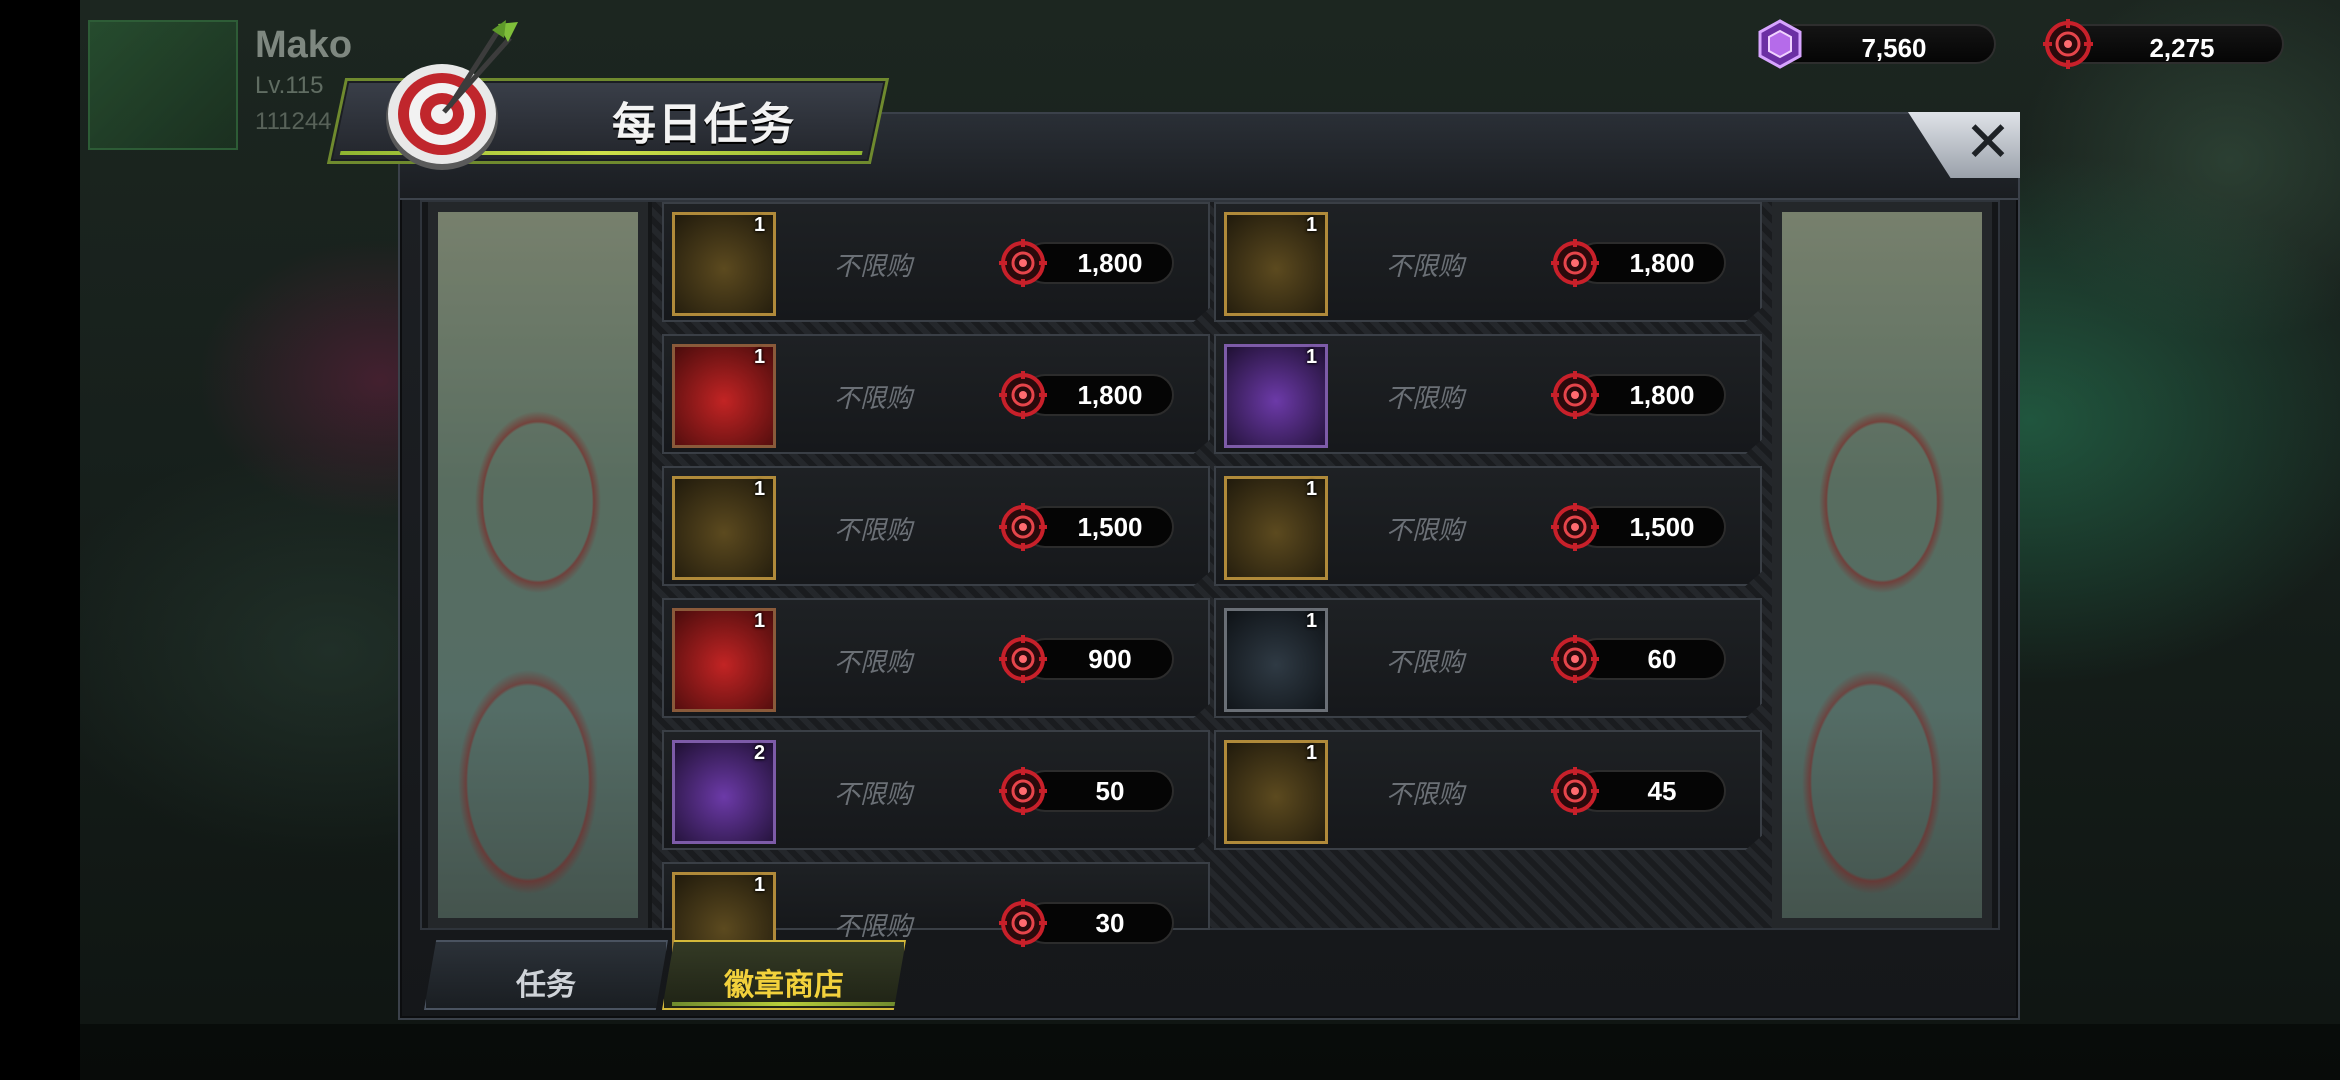 The height and width of the screenshot is (1080, 2340). I want to click on currency-gems: 7,560, so click(1877, 44).